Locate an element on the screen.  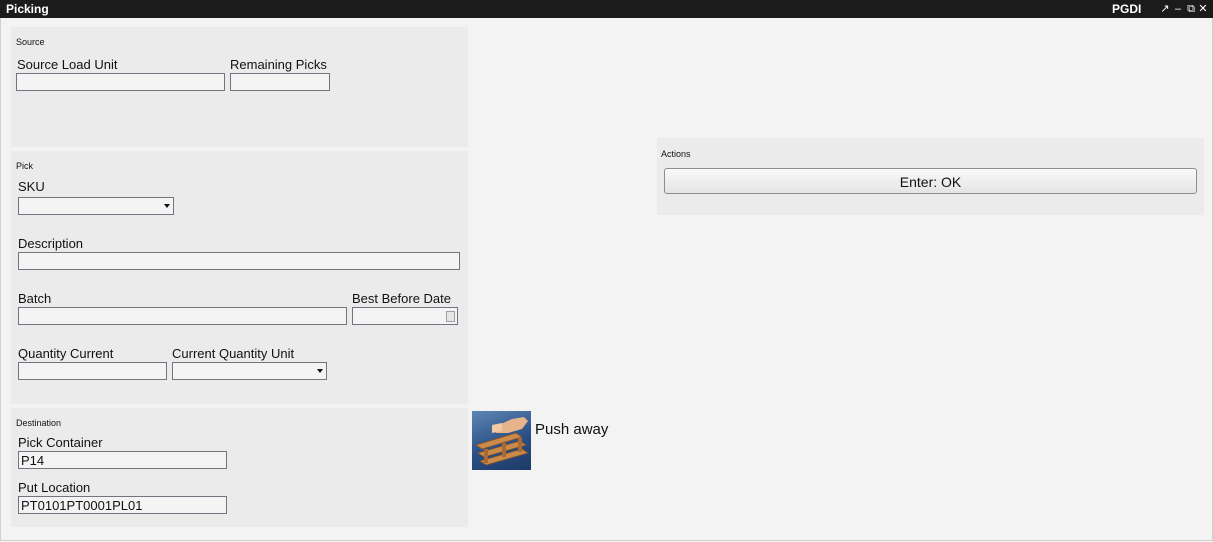
enter-ok-button: Enter: OK is located at coordinates (930, 181).